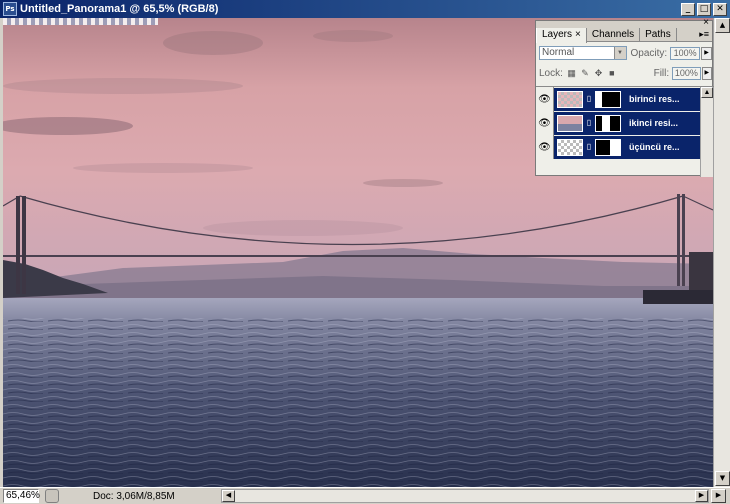 This screenshot has width=730, height=504. What do you see at coordinates (551, 73) in the screenshot?
I see `lock-label: Lock:` at bounding box center [551, 73].